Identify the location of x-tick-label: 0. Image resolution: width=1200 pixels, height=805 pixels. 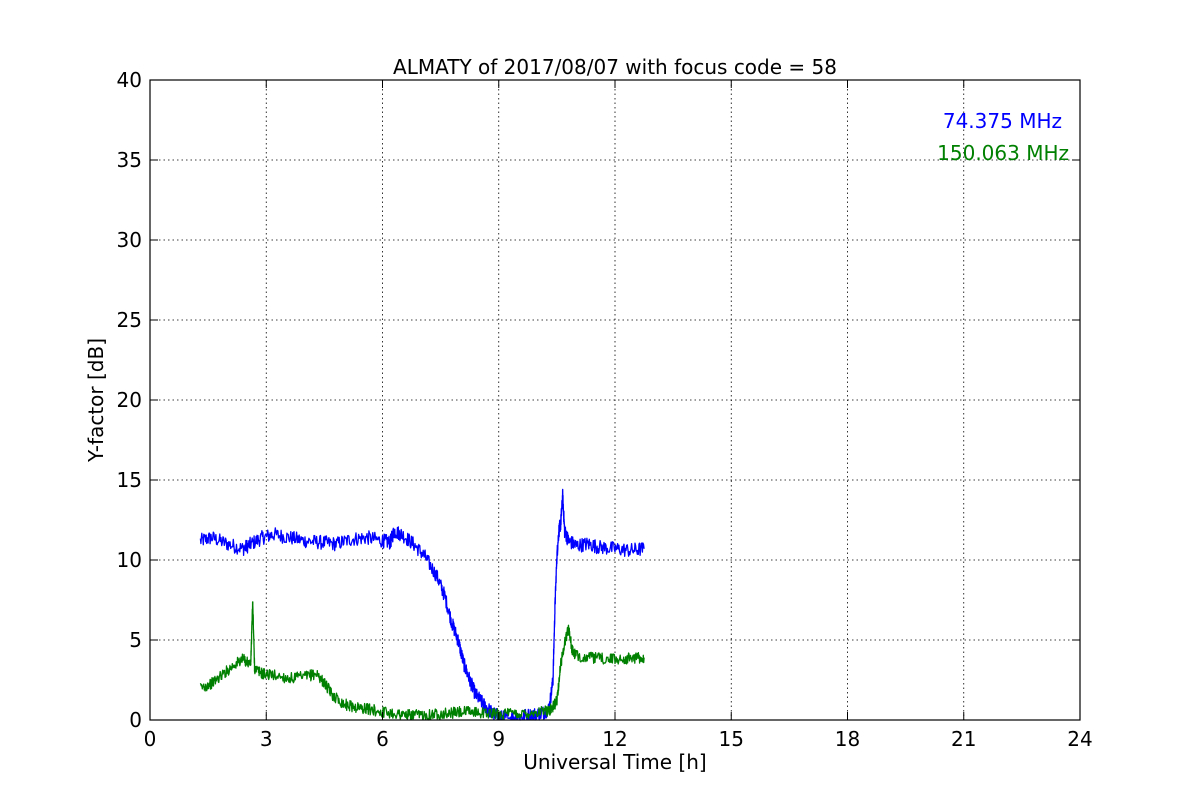
(150, 739).